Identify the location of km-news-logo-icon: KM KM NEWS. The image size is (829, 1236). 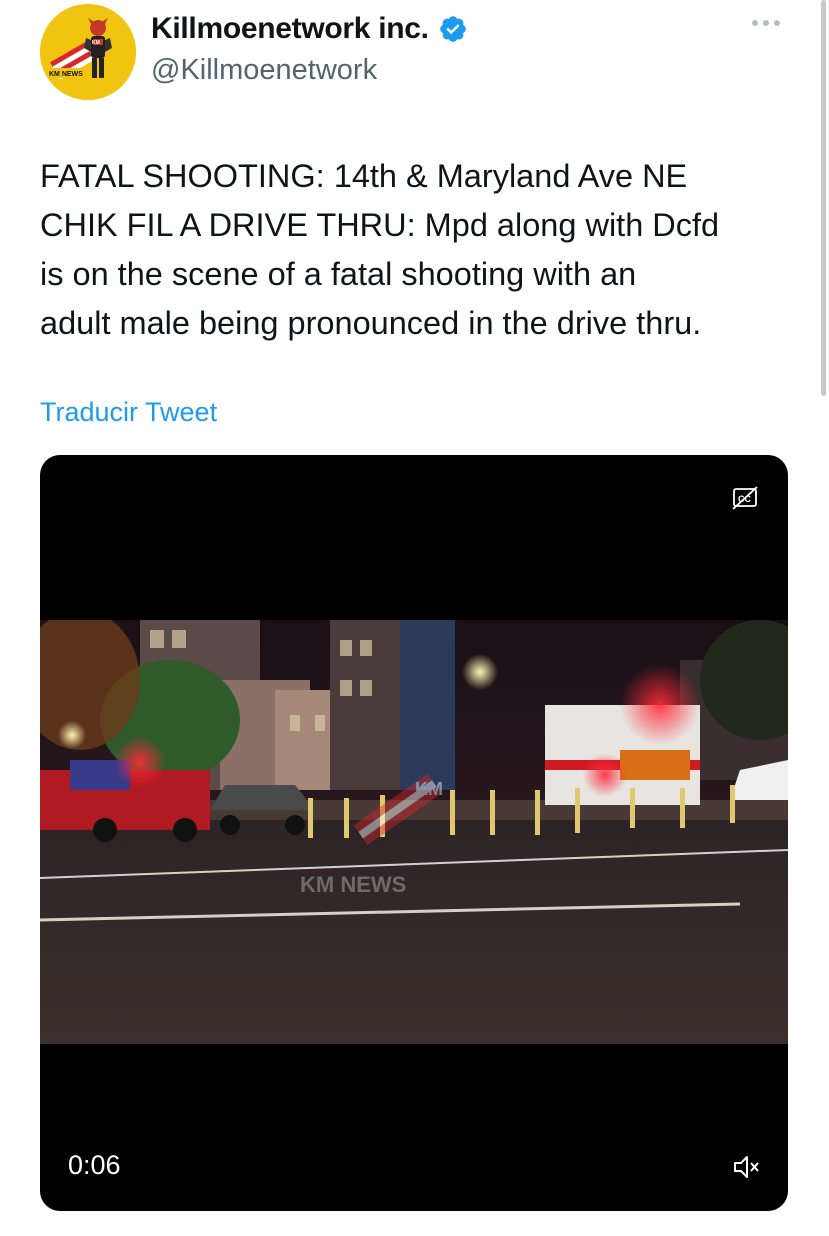
(88, 52).